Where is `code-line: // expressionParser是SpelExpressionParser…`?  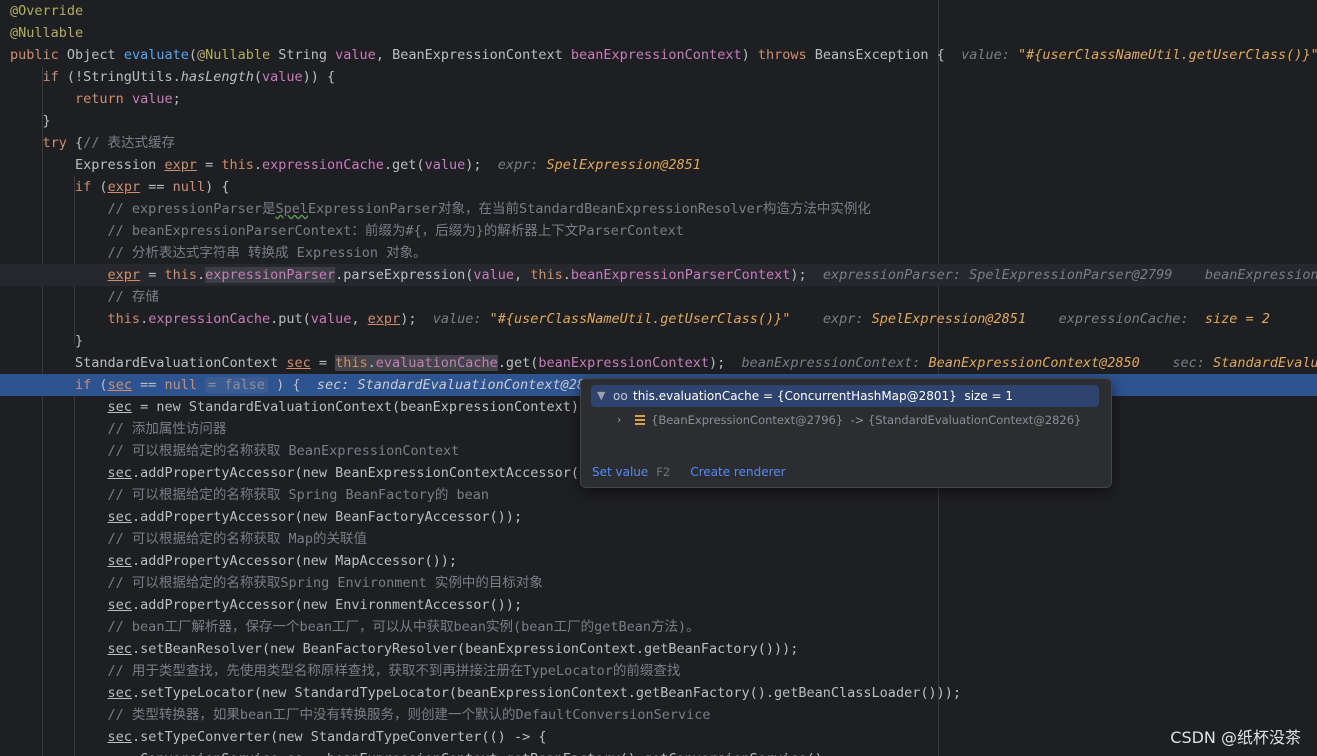 code-line: // expressionParser是SpelExpressionParser… is located at coordinates (658, 209).